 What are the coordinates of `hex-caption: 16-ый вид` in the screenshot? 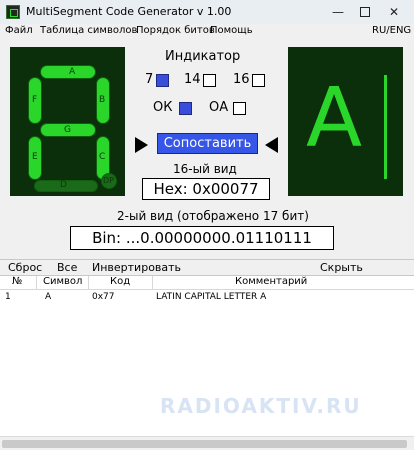 It's located at (205, 169).